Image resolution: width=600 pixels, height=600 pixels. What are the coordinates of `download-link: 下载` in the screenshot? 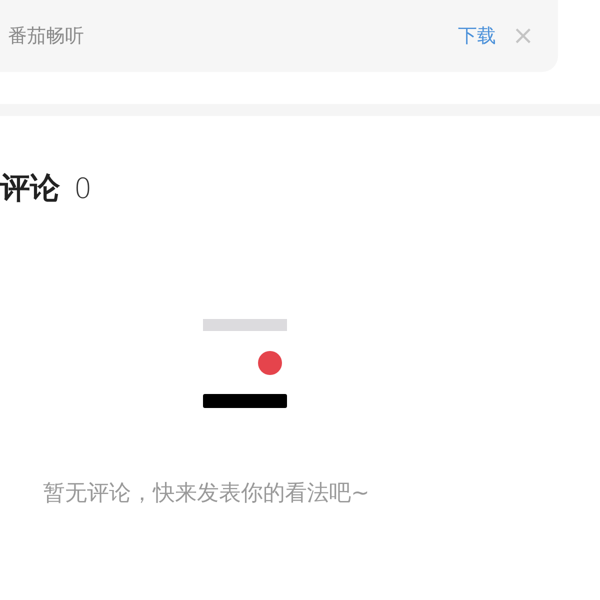 It's located at (477, 36).